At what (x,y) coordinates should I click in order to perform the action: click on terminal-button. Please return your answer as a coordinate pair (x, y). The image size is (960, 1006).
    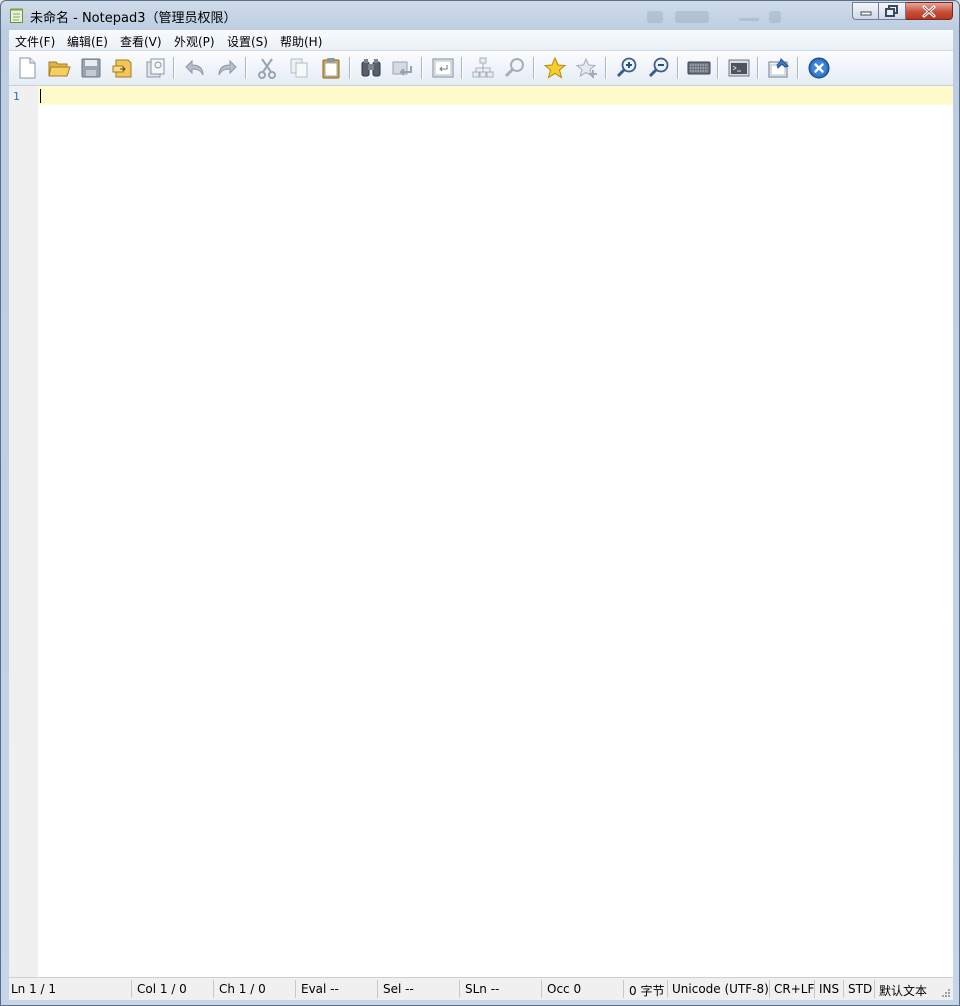
    Looking at the image, I should click on (739, 68).